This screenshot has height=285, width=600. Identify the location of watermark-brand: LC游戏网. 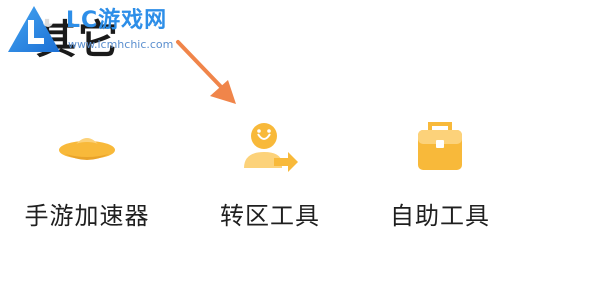
(117, 20).